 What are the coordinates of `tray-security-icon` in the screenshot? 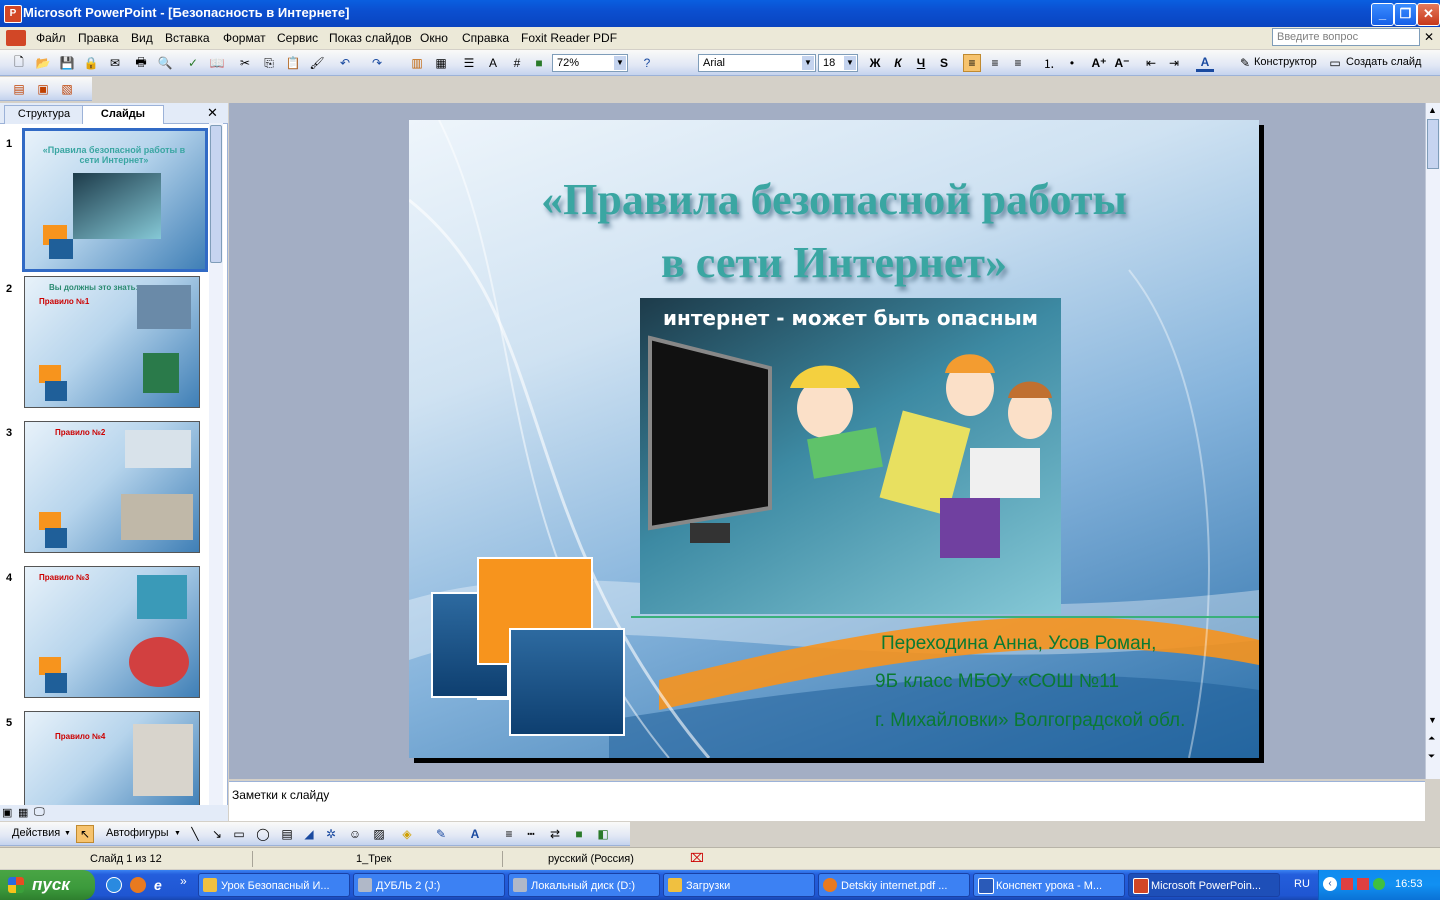 It's located at (1347, 884).